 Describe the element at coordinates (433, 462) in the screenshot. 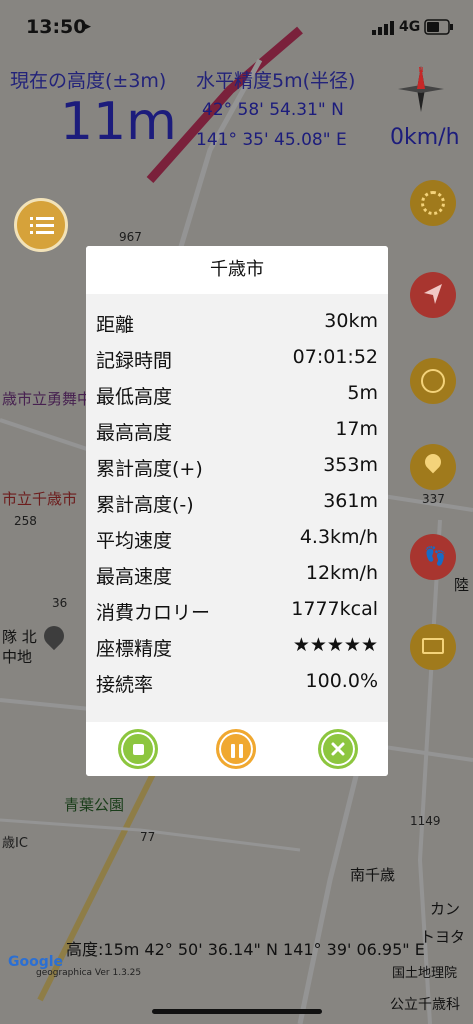

I see `pin-icon` at that location.